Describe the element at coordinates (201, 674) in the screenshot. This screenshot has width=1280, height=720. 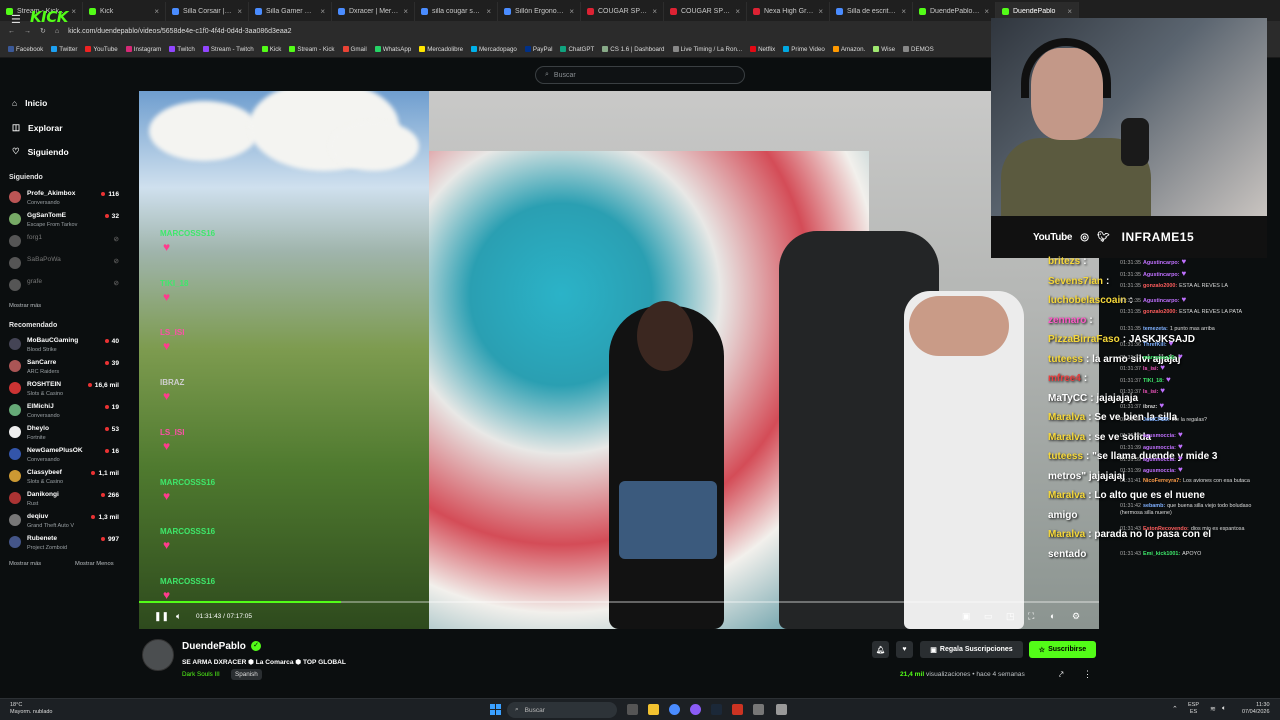
I see `game-link: Dark Souls III` at that location.